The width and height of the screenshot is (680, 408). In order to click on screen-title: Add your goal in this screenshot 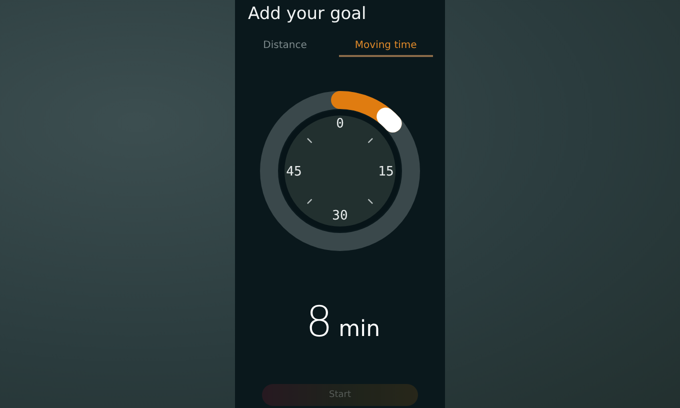, I will do `click(307, 14)`.